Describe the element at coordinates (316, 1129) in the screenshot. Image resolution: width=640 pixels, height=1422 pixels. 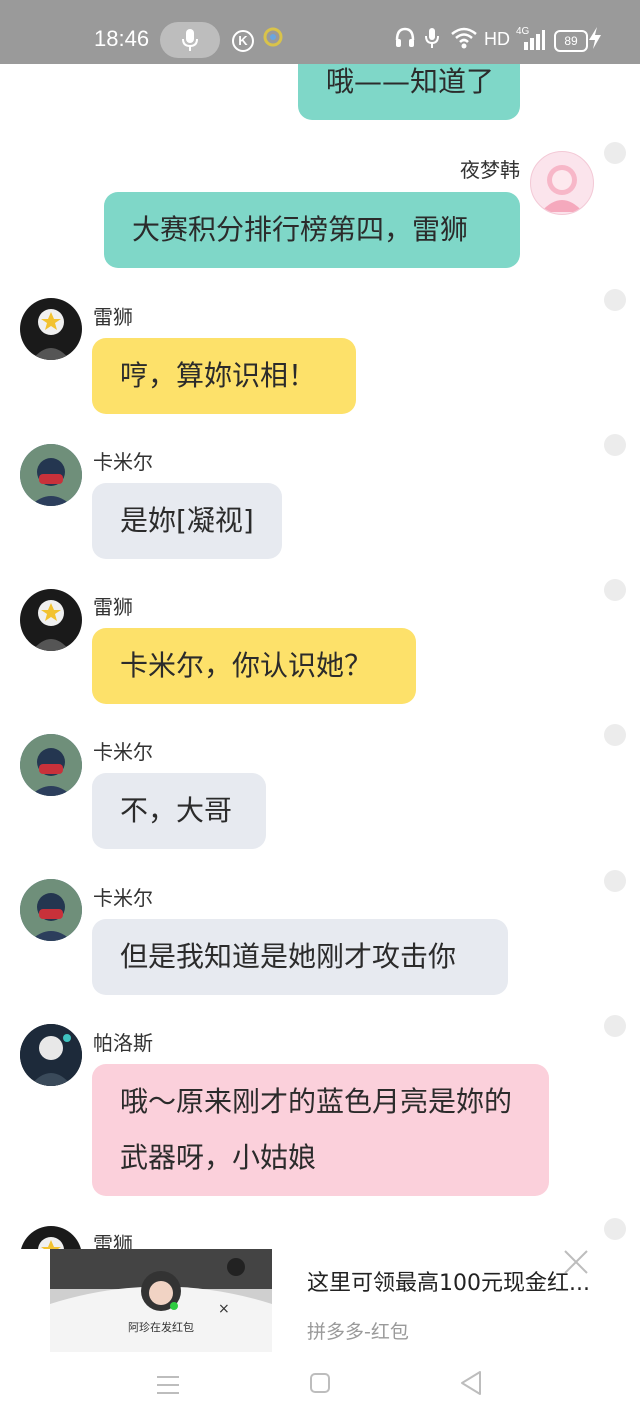
I see `message-text: 哦～原来刚才的蓝色月亮是妳的武器呀，小姑娘` at that location.